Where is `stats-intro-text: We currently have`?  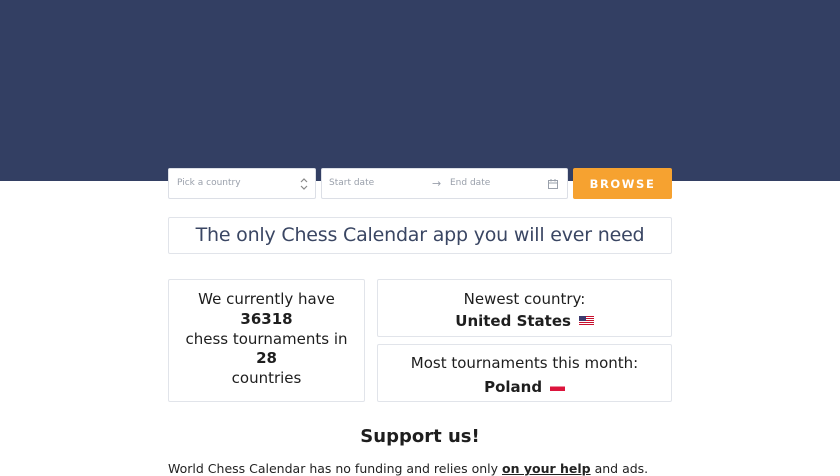
stats-intro-text: We currently have is located at coordinates (266, 299).